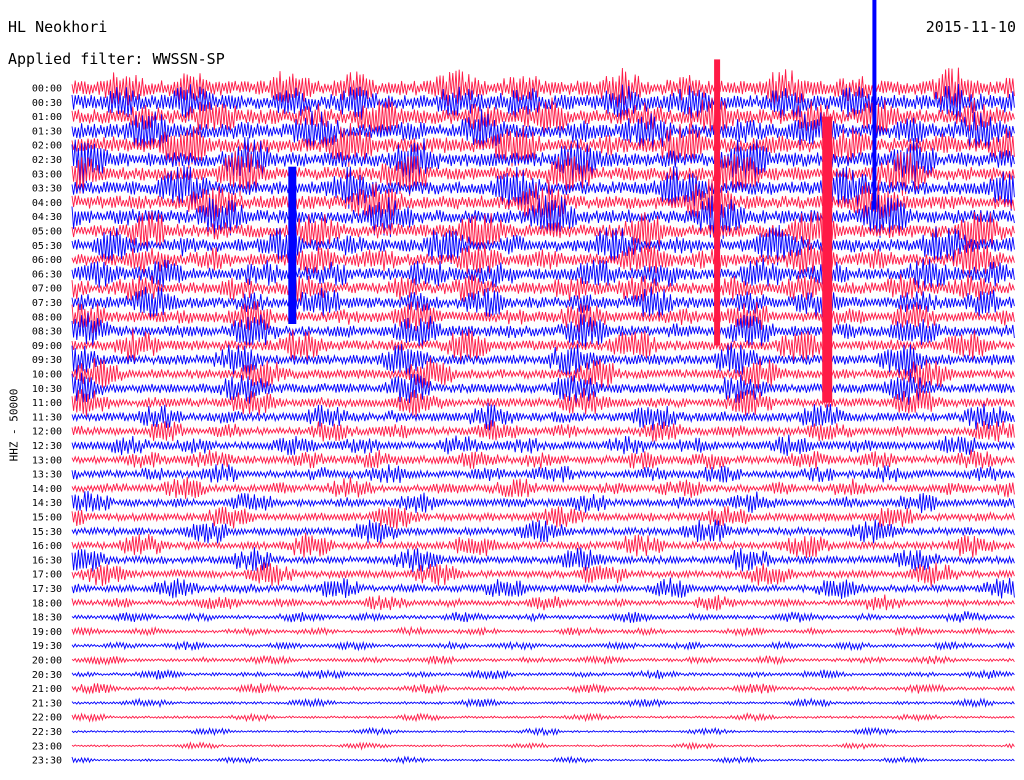 The image size is (1024, 780). Describe the element at coordinates (47, 603) in the screenshot. I see `row-time-label: 18:00` at that location.